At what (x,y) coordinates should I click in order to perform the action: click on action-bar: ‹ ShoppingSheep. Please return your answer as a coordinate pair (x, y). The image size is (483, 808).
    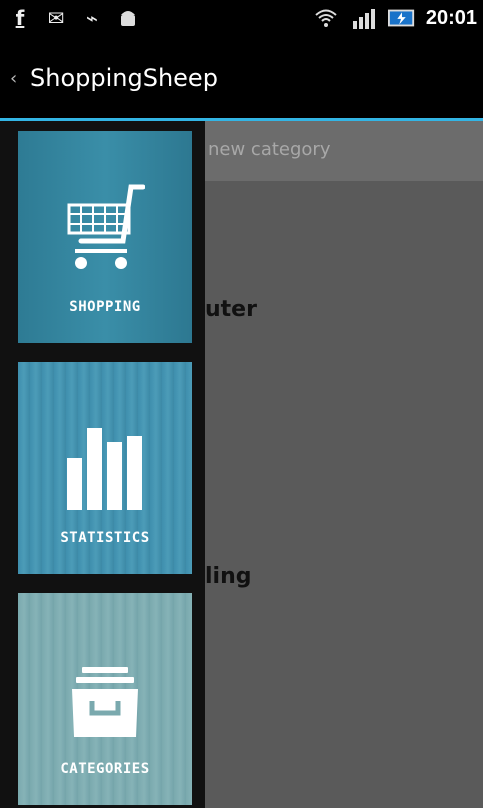
    Looking at the image, I should click on (241, 79).